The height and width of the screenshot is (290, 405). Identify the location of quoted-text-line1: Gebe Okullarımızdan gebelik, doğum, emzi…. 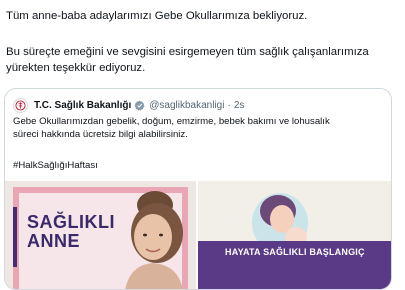
(171, 121).